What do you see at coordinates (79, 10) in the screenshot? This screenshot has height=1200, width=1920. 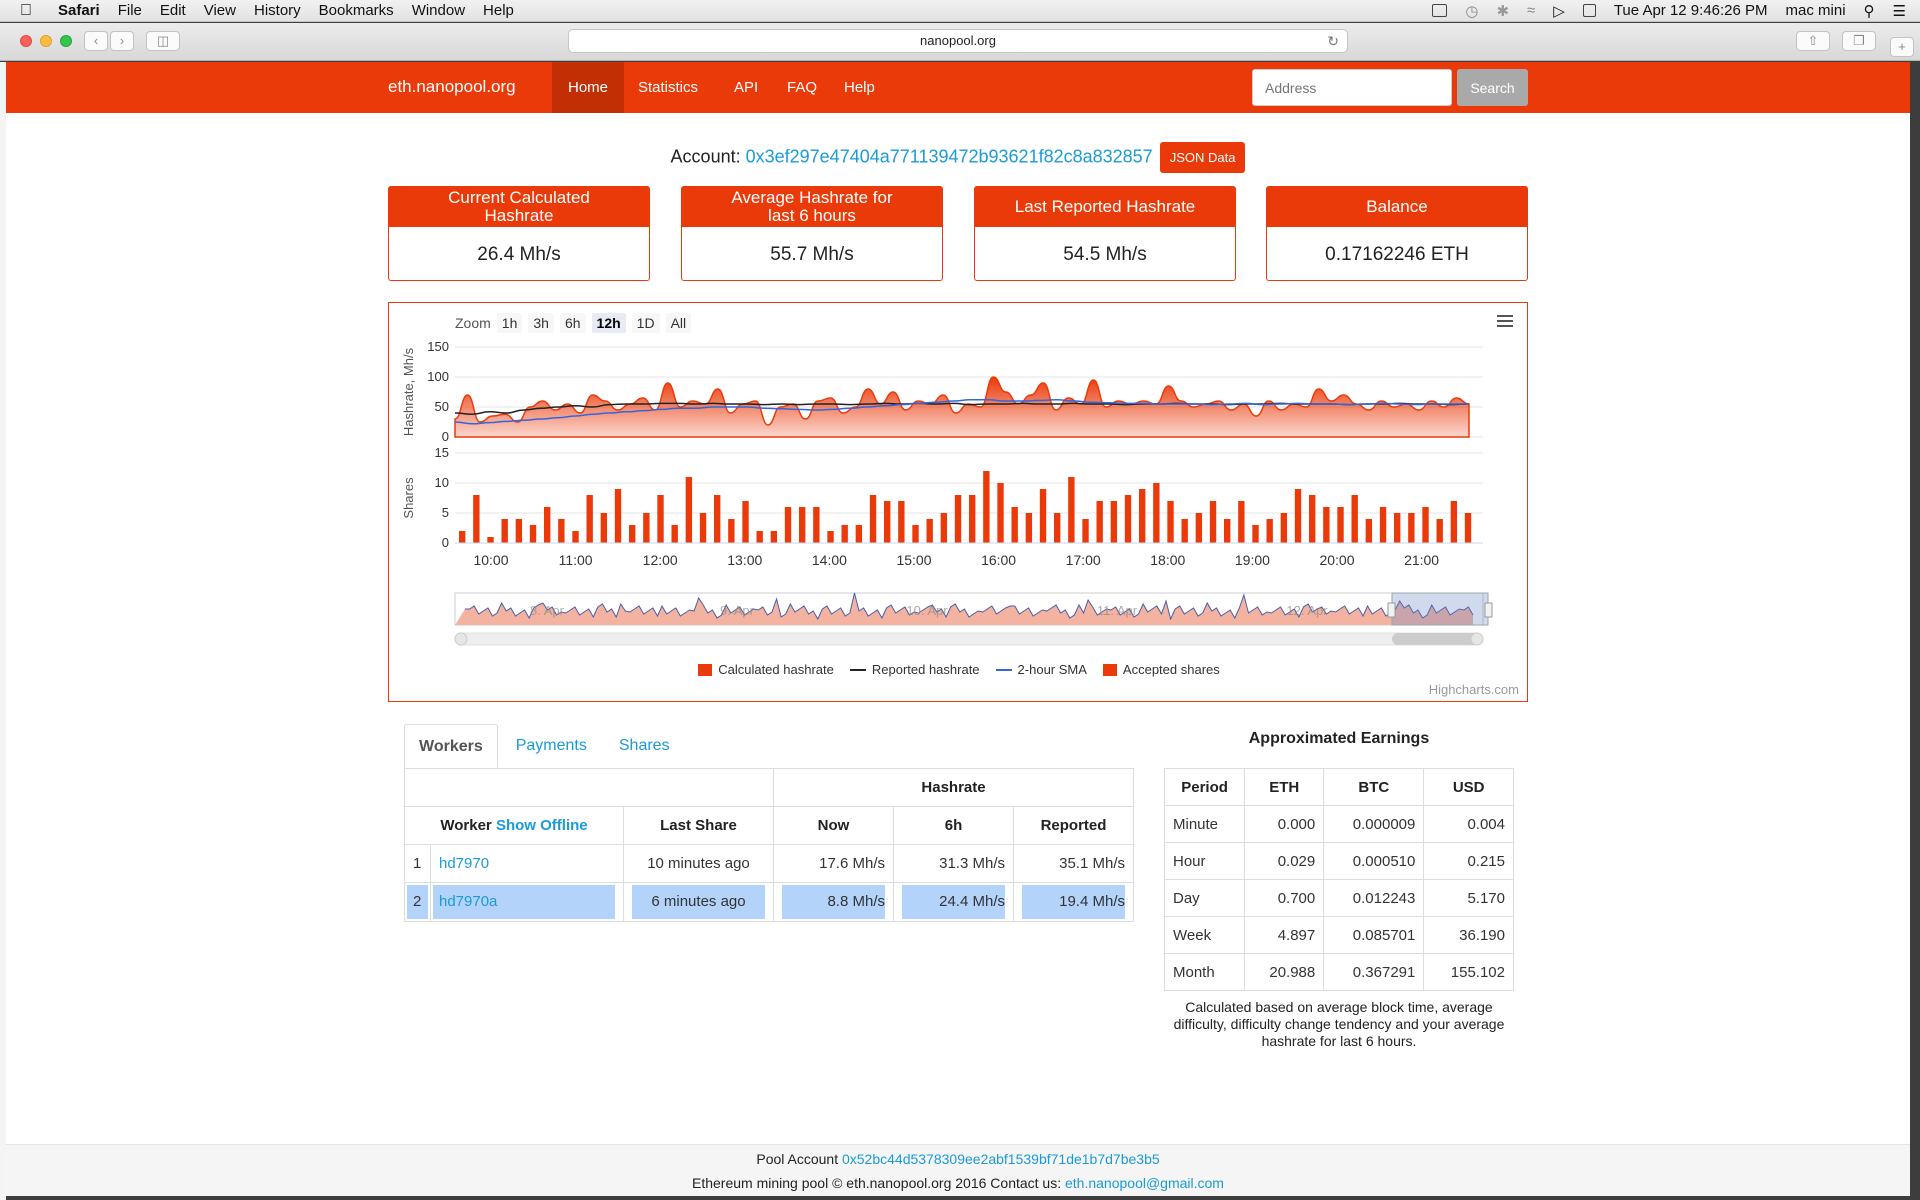 I see `menu-app-name: Safari` at bounding box center [79, 10].